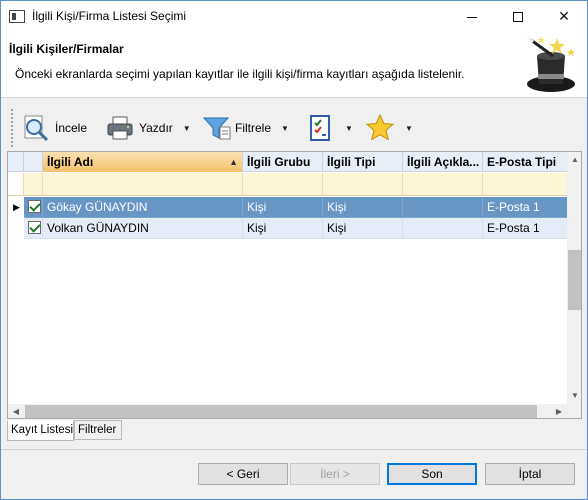  Describe the element at coordinates (294, 16) in the screenshot. I see `title-bar: İlgili Kişi/Firma Listesi Seçimi ✕` at that location.